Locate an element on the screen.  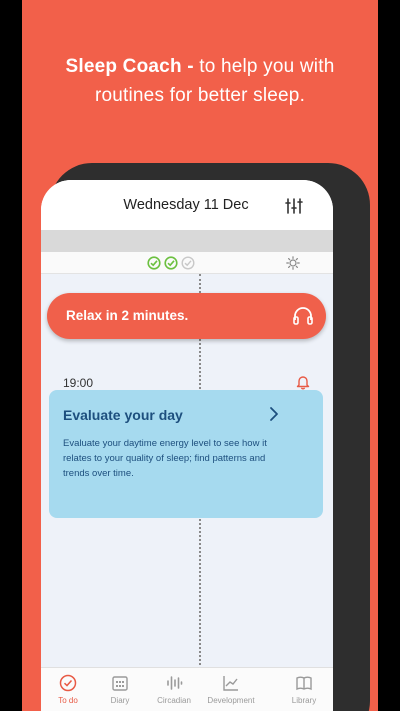
date-title: Wednesday 11 Dec is located at coordinates (186, 205).